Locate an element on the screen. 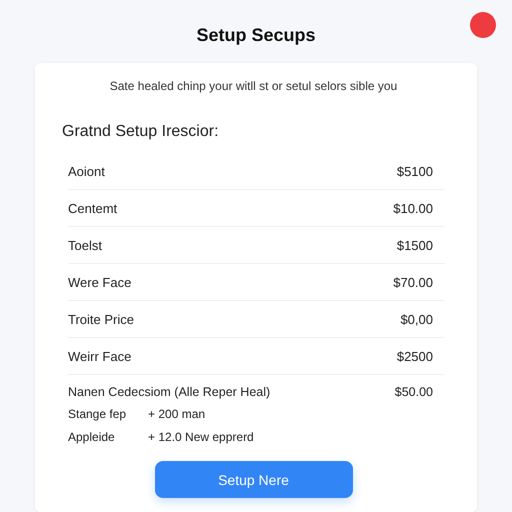 Image resolution: width=512 pixels, height=512 pixels. item-label: Were Face is located at coordinates (100, 282).